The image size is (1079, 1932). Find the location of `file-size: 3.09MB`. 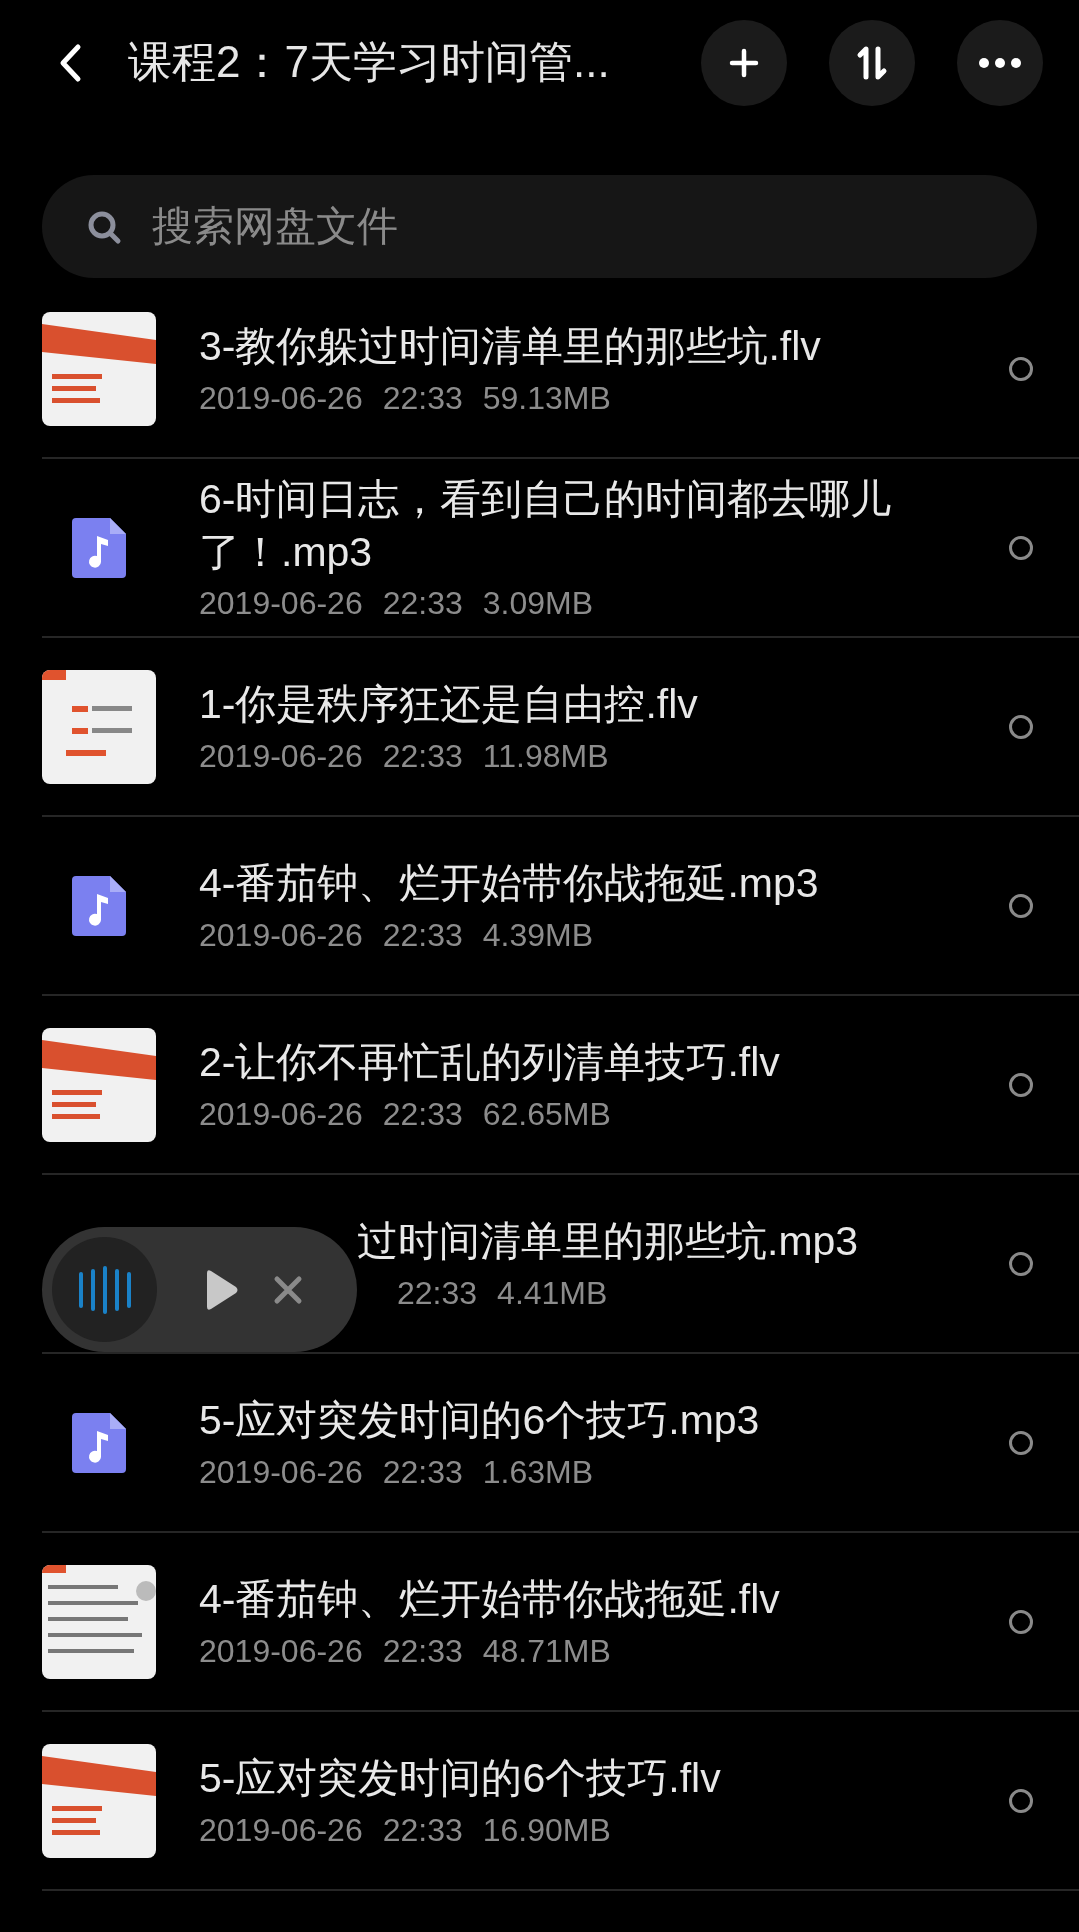

file-size: 3.09MB is located at coordinates (538, 604).